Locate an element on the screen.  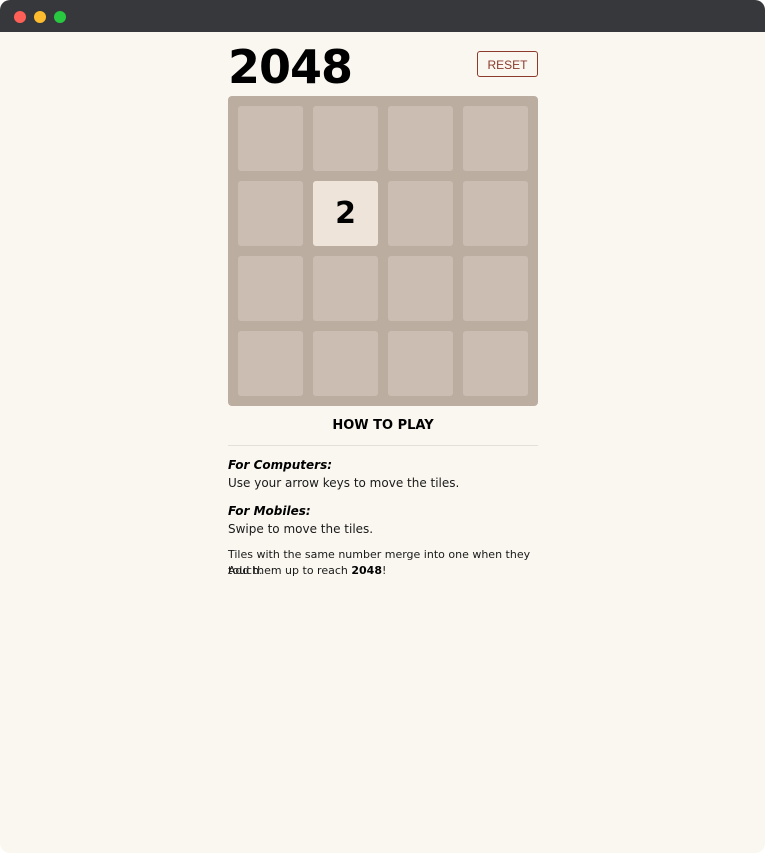
close-window-icon is located at coordinates (20, 17).